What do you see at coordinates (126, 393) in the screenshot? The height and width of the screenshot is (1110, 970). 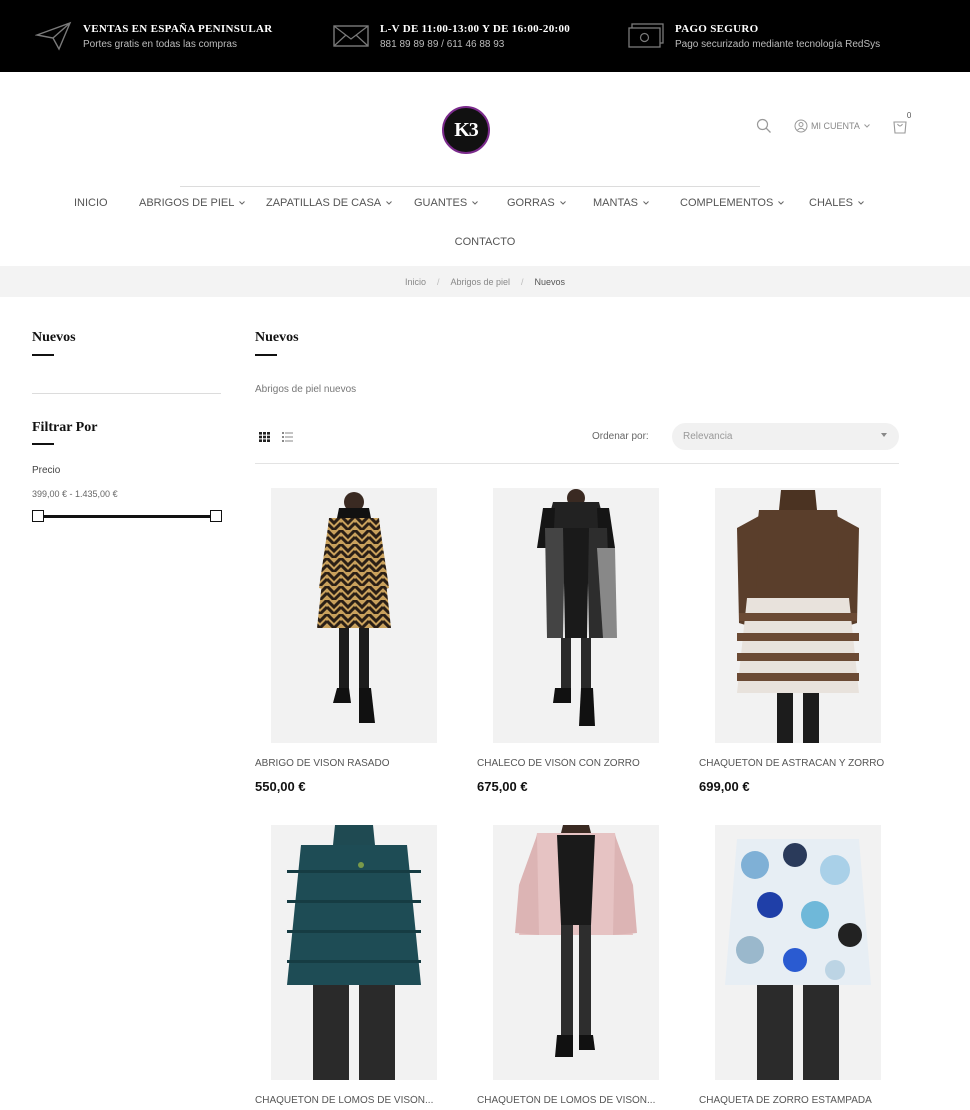 I see `sidebar-divider` at bounding box center [126, 393].